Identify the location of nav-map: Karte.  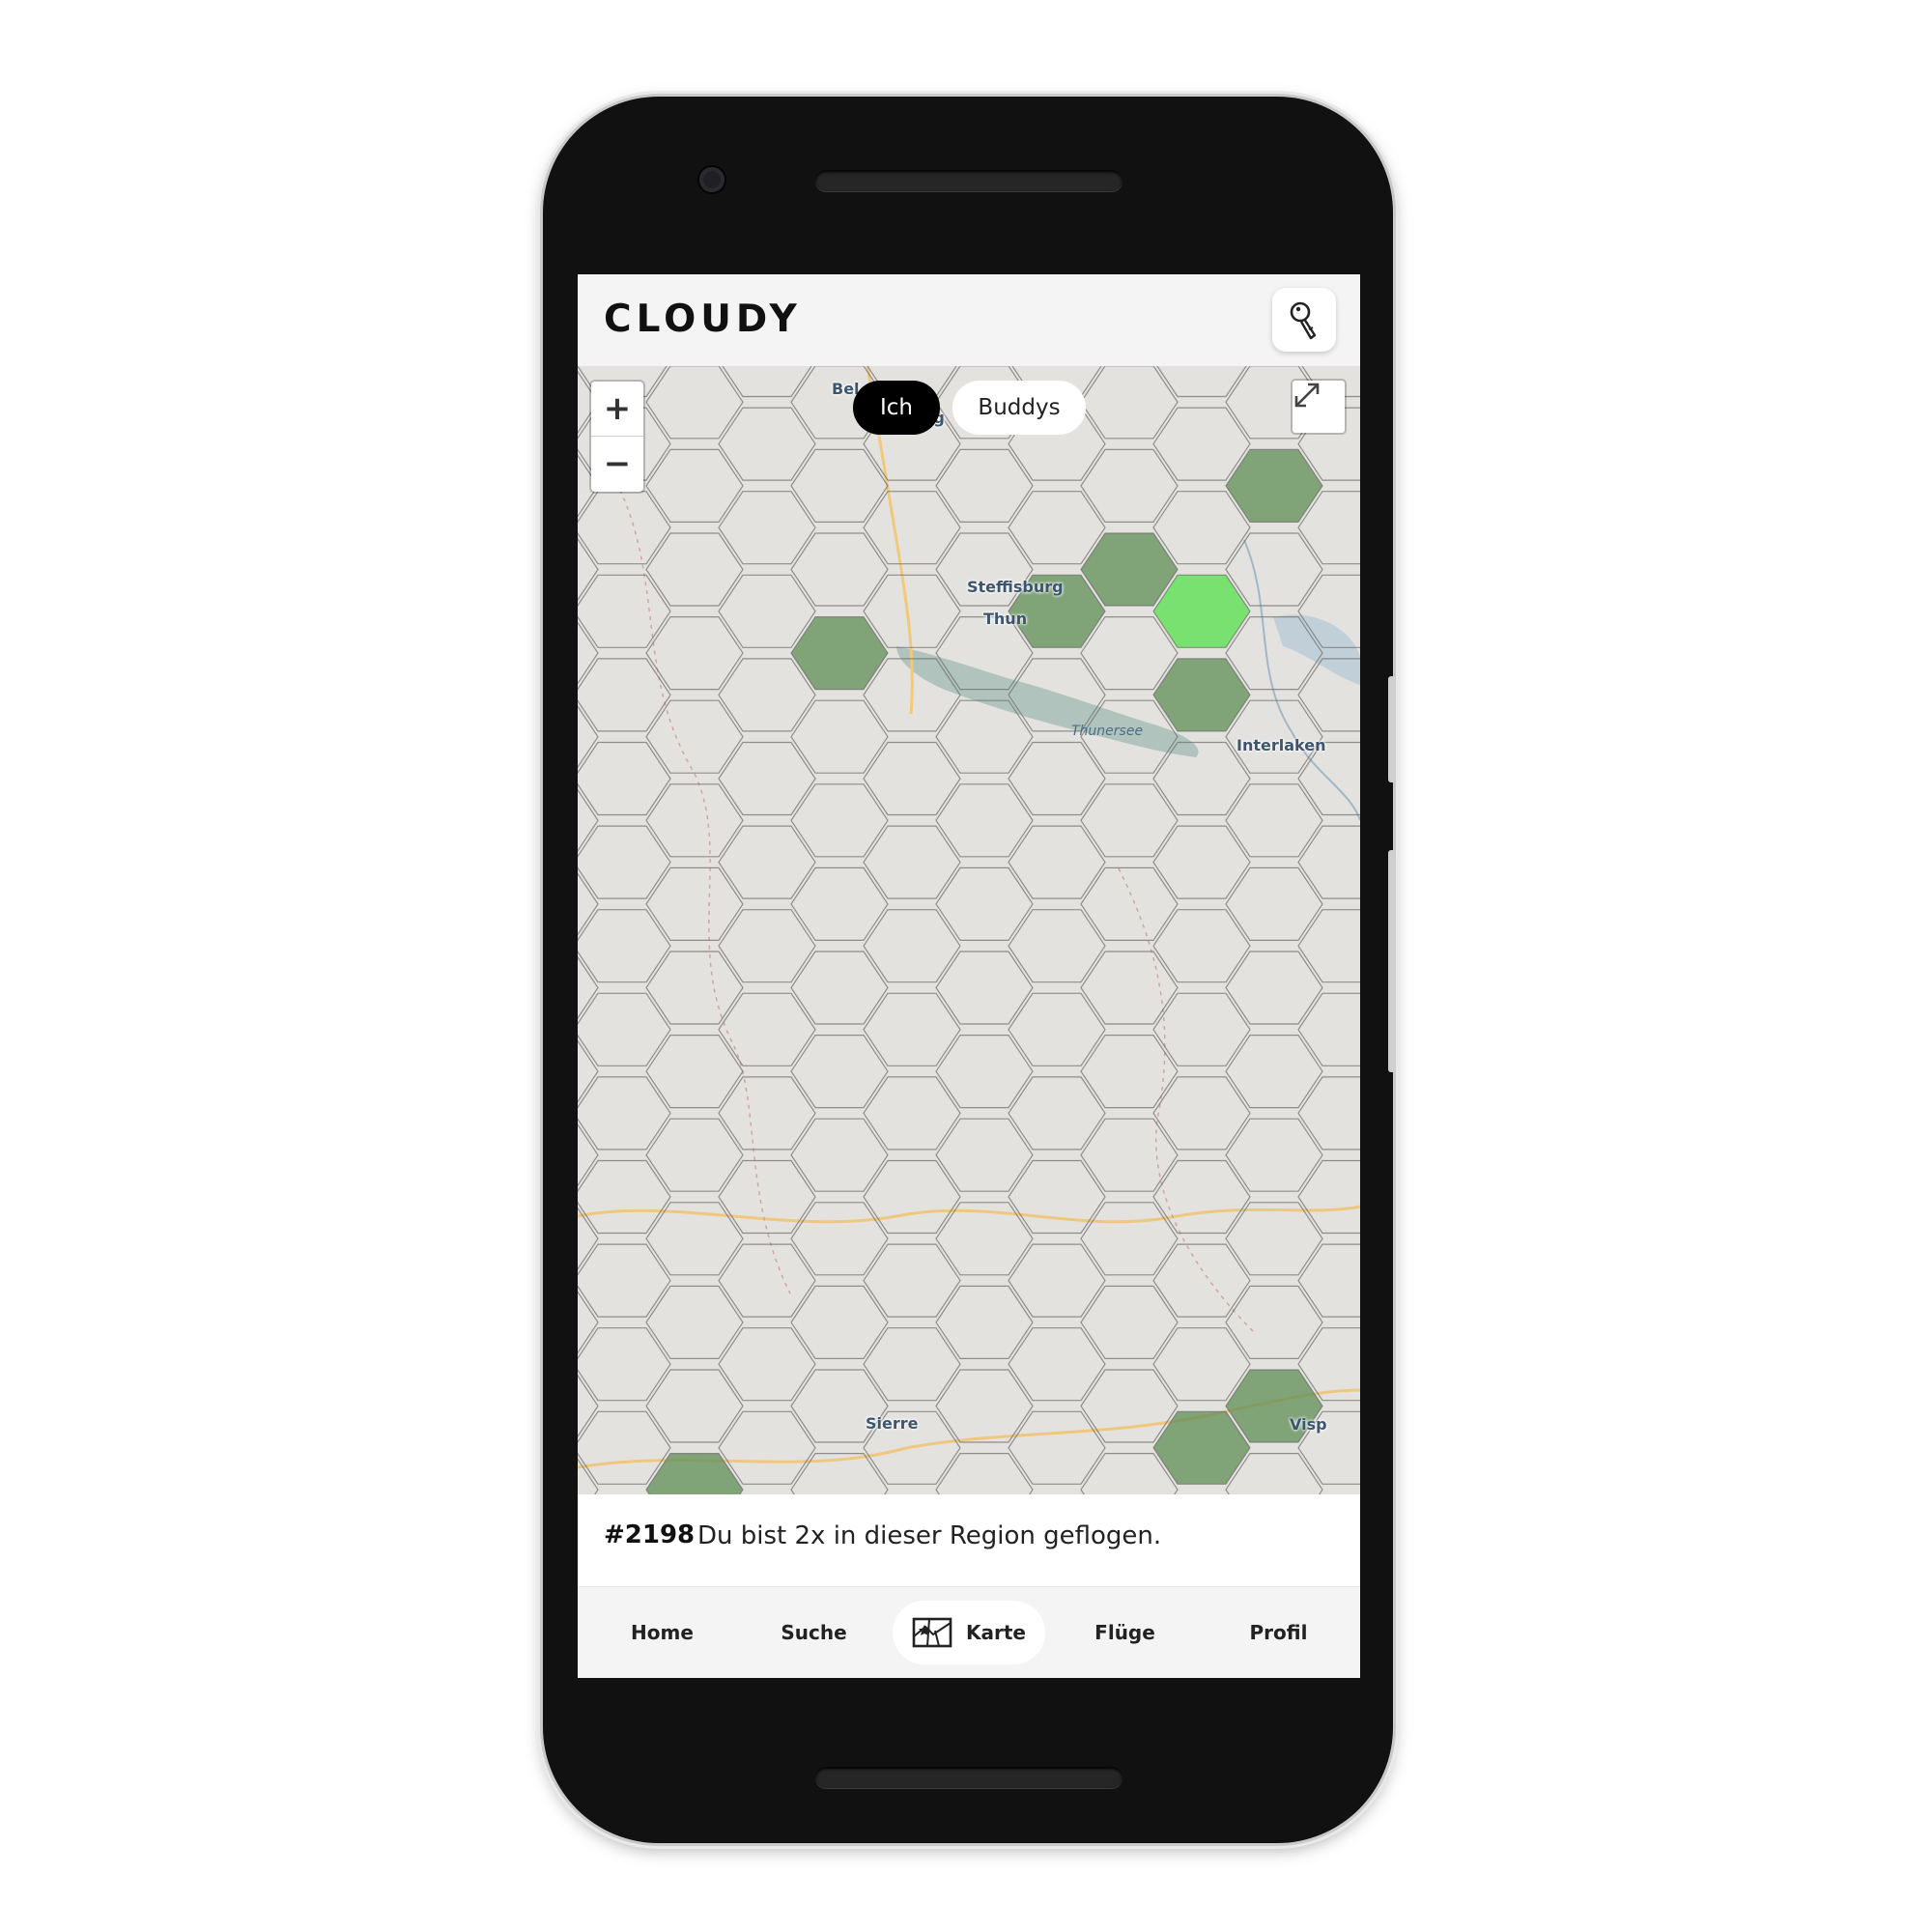
(969, 1632).